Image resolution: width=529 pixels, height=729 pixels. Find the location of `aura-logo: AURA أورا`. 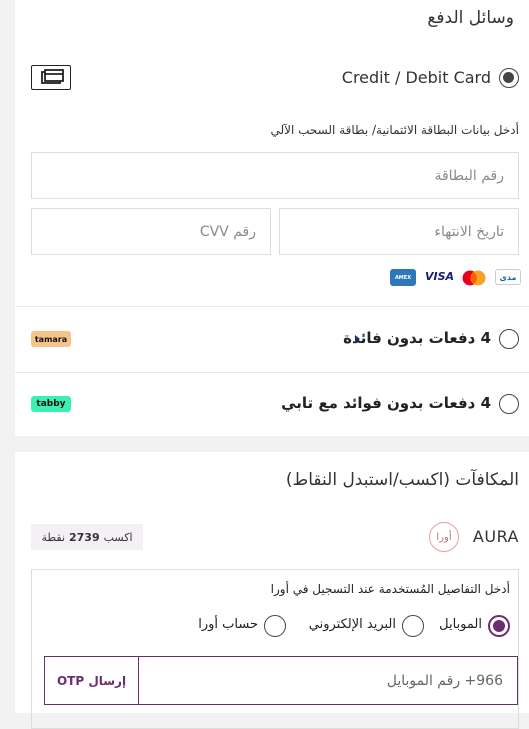

aura-logo: AURA أورا is located at coordinates (474, 537).